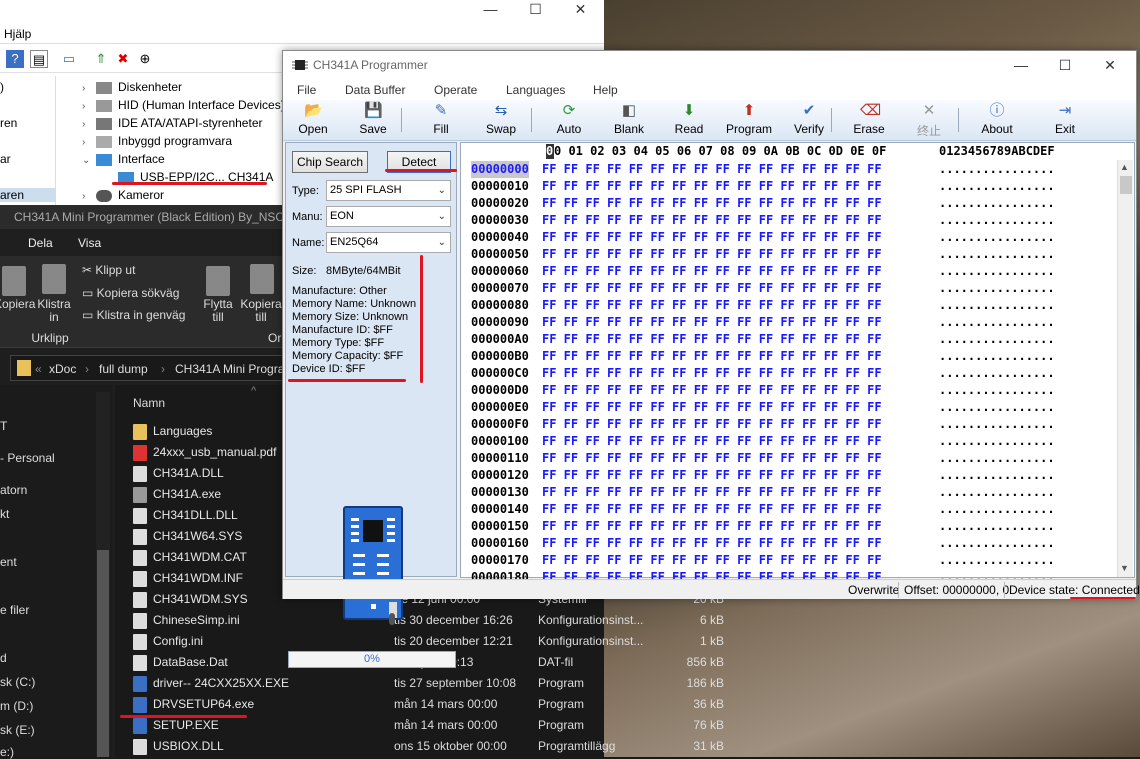 Image resolution: width=1140 pixels, height=759 pixels. I want to click on properties-icon: ▤, so click(39, 59).